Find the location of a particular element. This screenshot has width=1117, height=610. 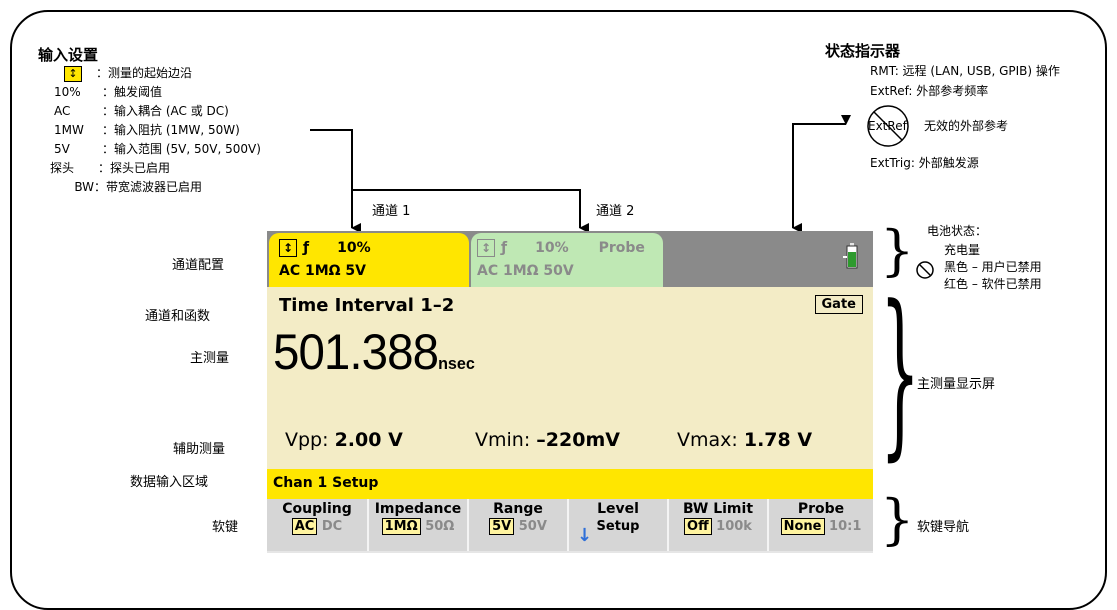

battery-icon is located at coordinates (850, 256).